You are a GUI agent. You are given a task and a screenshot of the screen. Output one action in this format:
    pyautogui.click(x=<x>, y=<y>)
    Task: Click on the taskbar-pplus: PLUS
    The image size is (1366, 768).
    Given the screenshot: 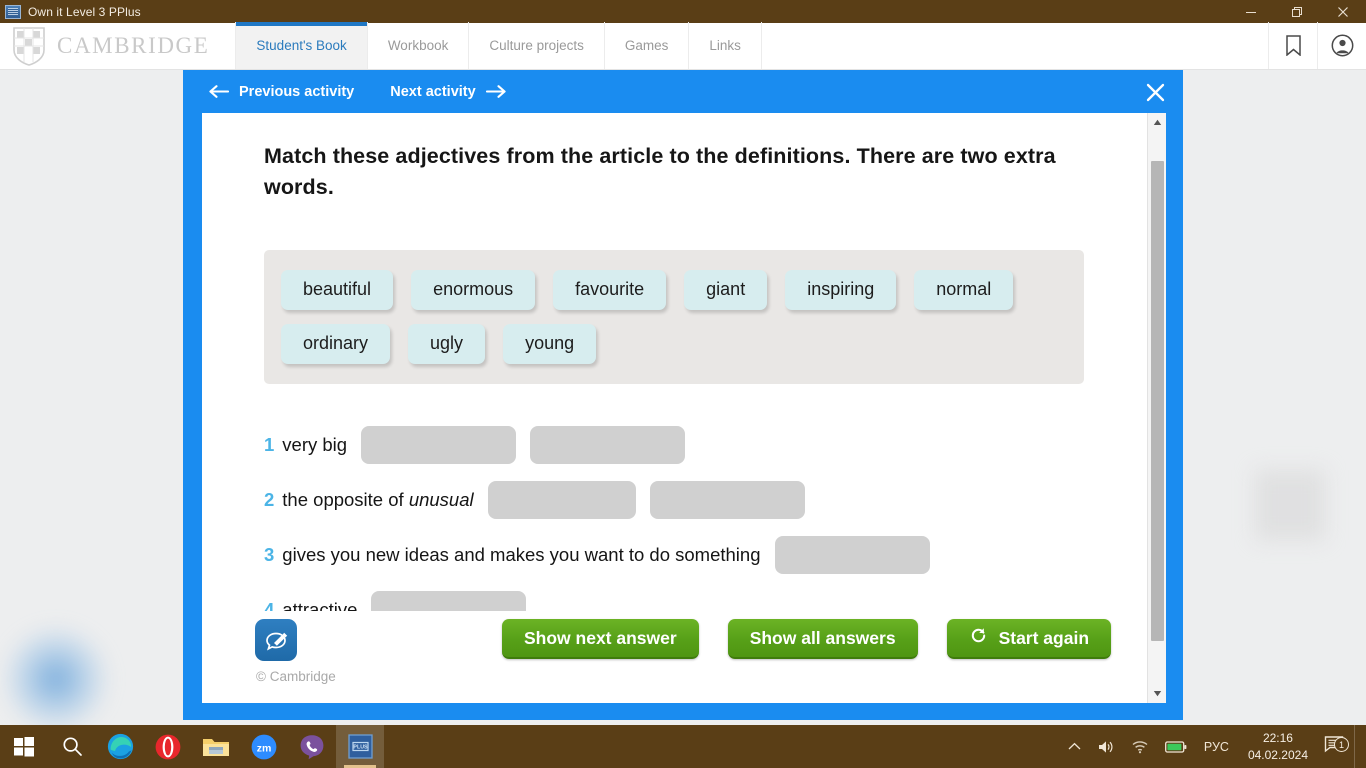 What is the action you would take?
    pyautogui.click(x=360, y=746)
    